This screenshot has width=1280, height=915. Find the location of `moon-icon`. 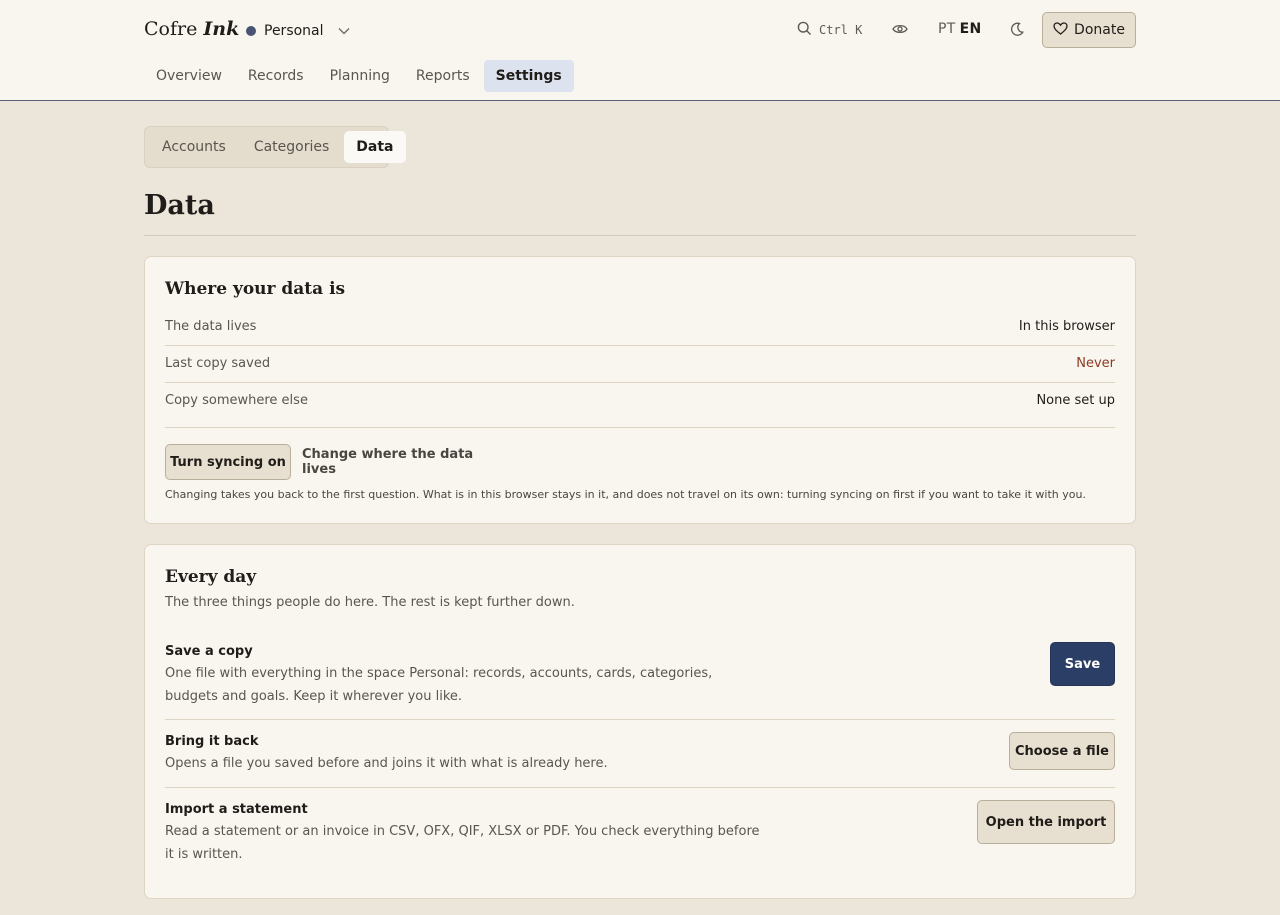

moon-icon is located at coordinates (1017, 31).